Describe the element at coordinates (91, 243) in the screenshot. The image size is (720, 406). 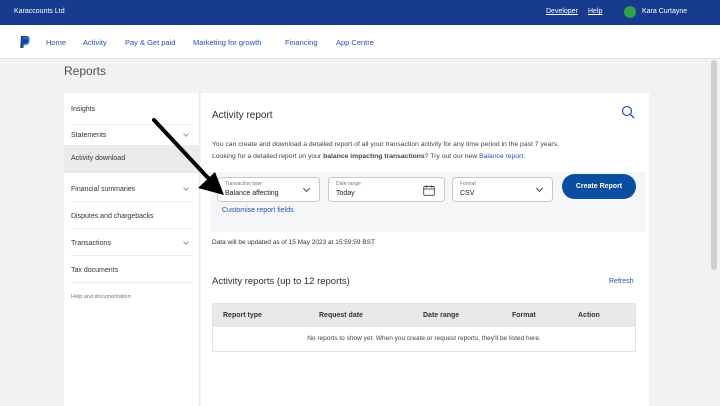
I see `sidebar-item-label: Transactions` at that location.